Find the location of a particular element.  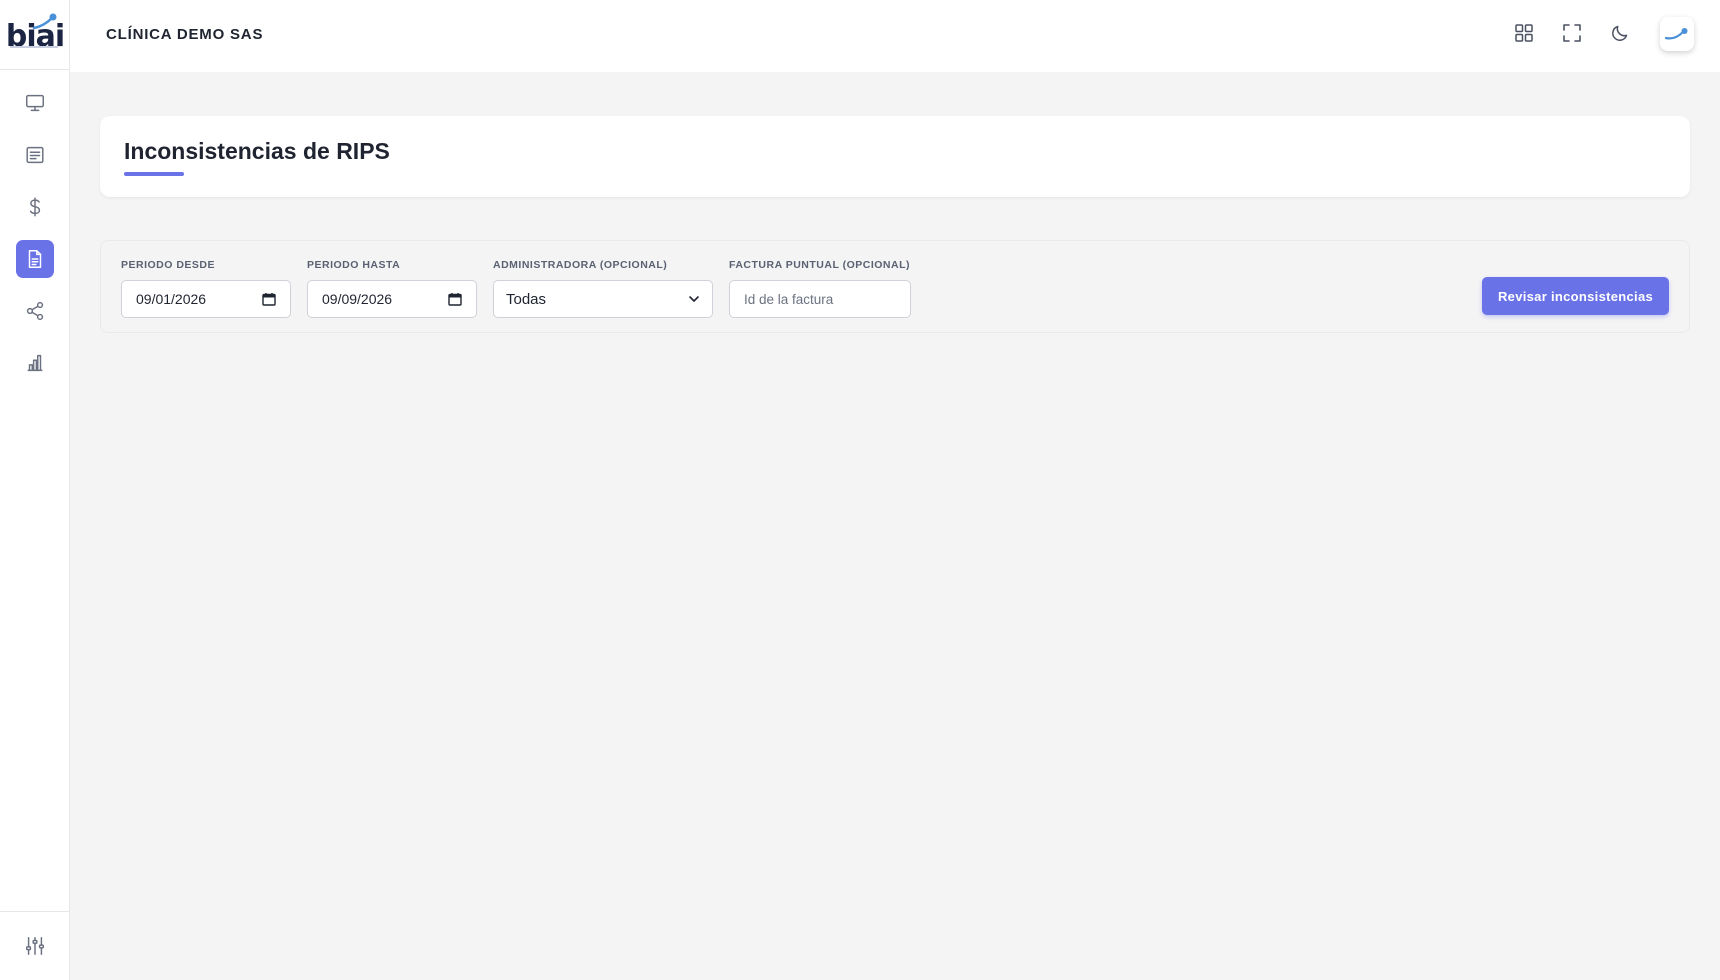

administradora-label: ADMINISTRADORA (OPCIONAL) is located at coordinates (580, 265).